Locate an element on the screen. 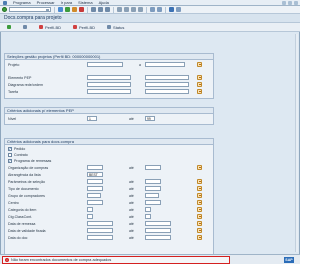 Image resolution: width=320 pixels, height=264 pixels. enter-icon is located at coordinates (4, 9).